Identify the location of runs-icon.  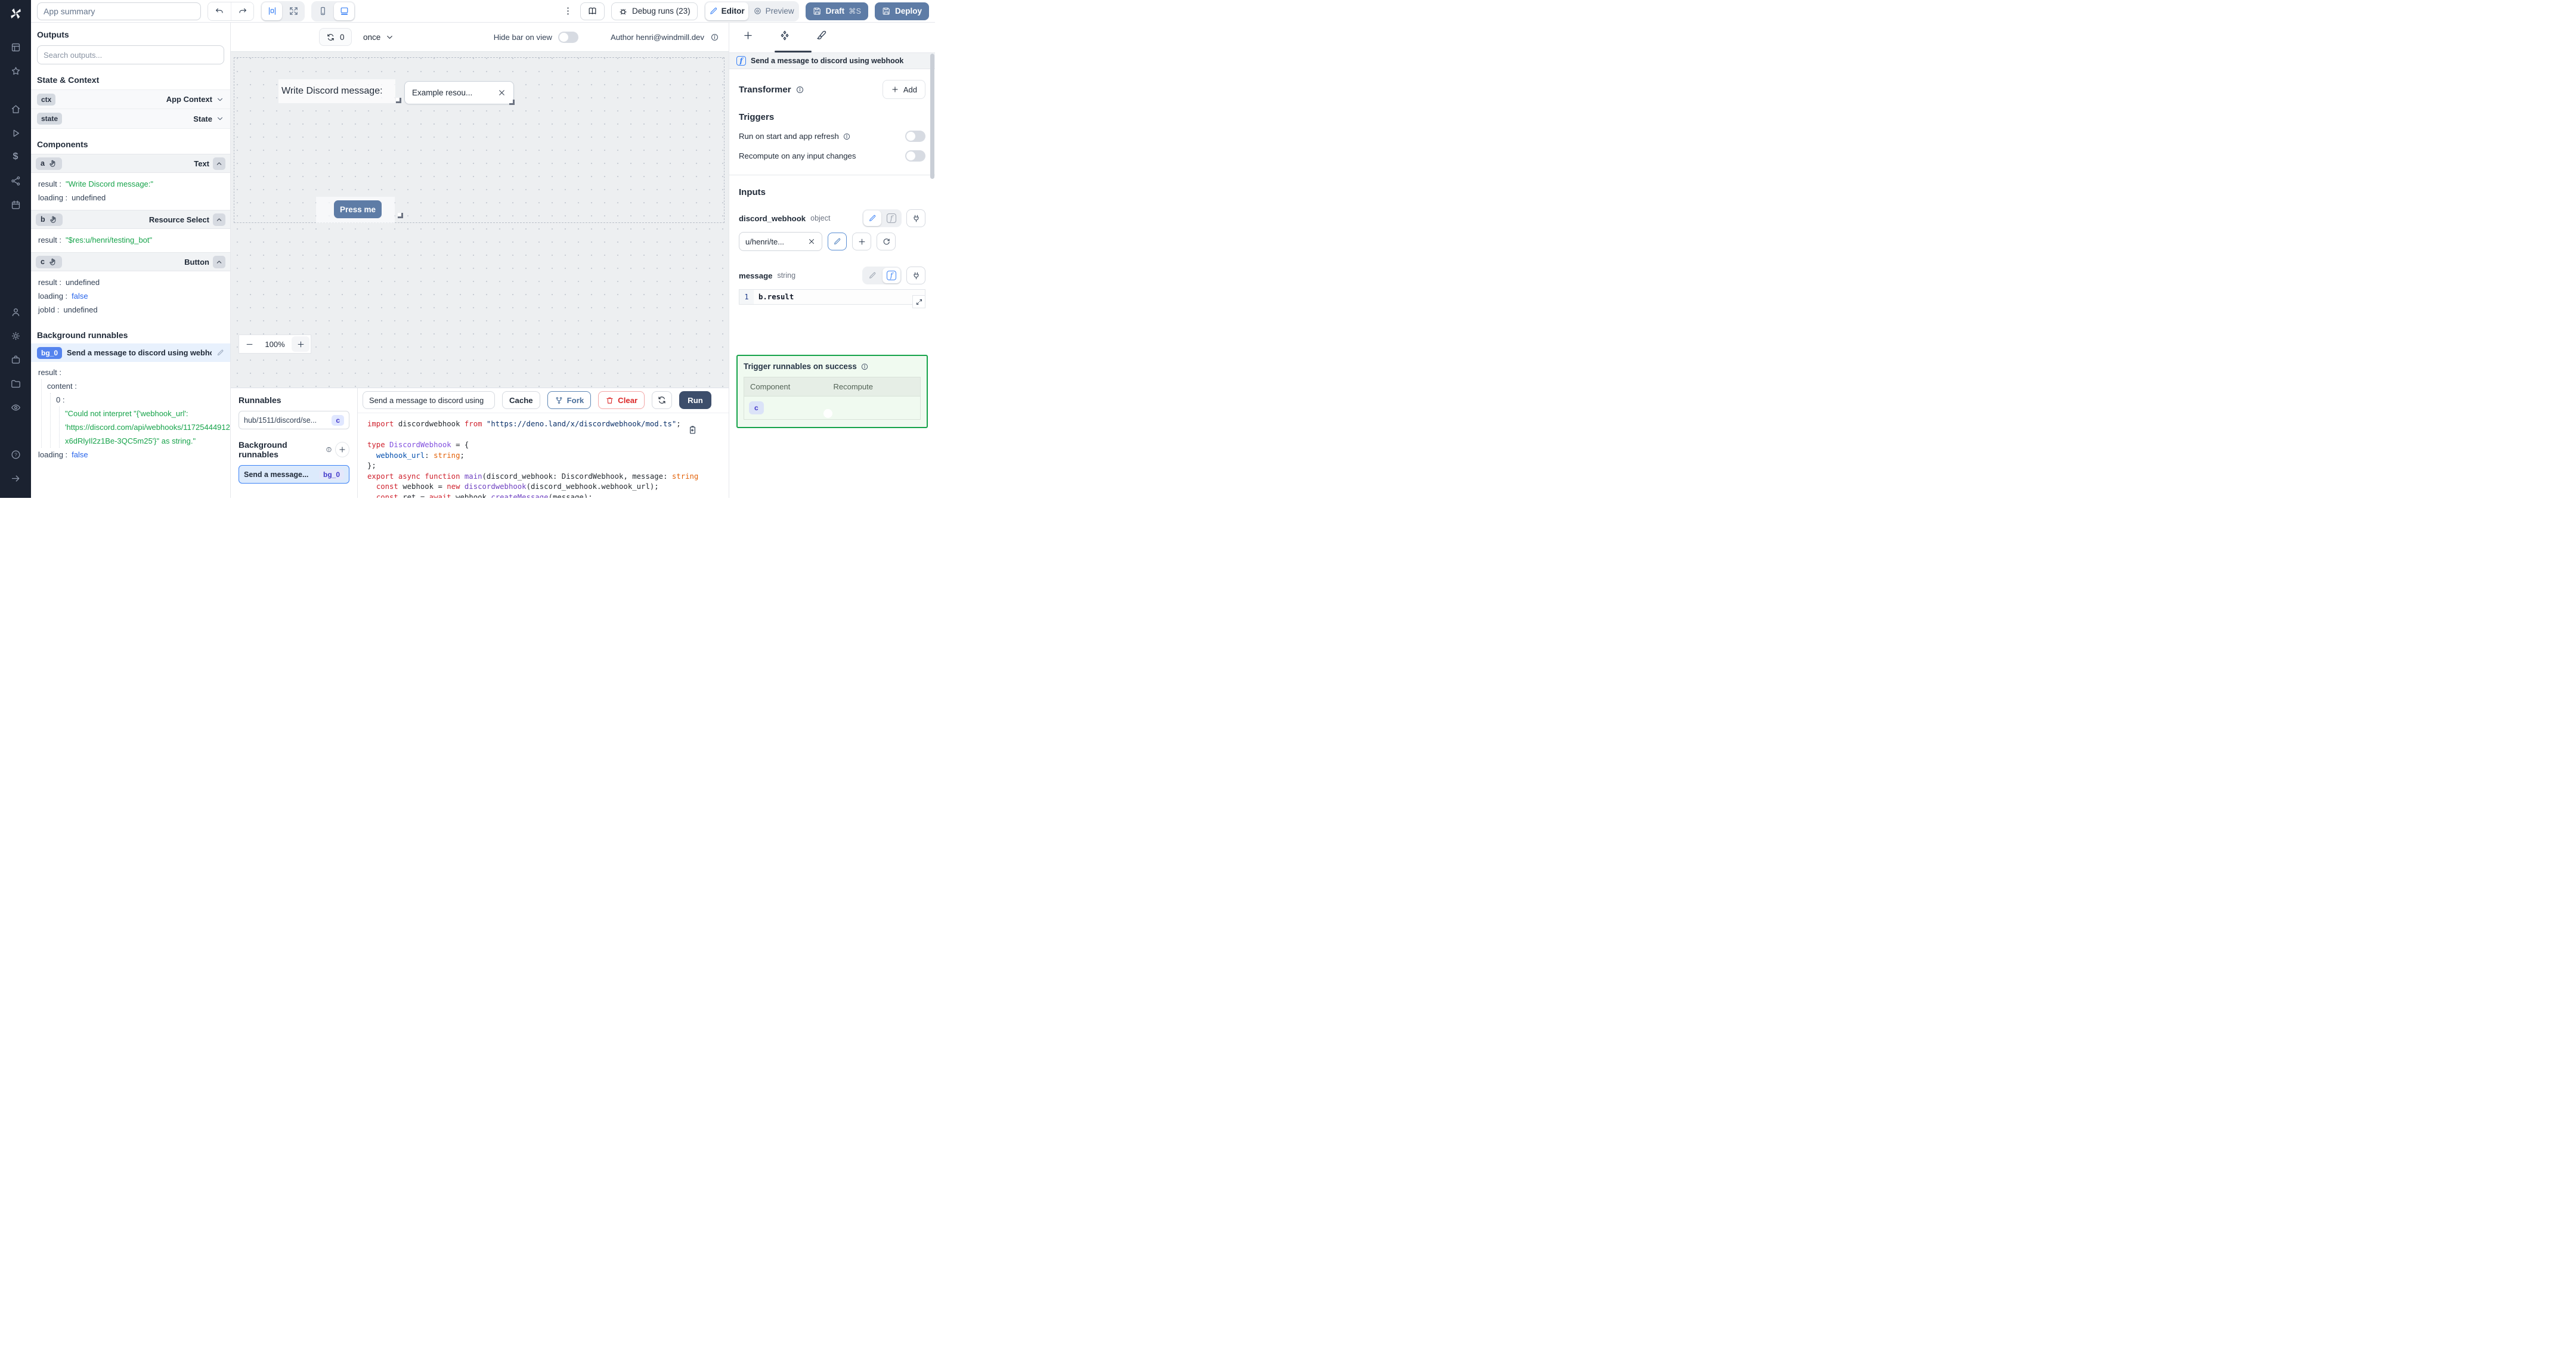
(16, 133).